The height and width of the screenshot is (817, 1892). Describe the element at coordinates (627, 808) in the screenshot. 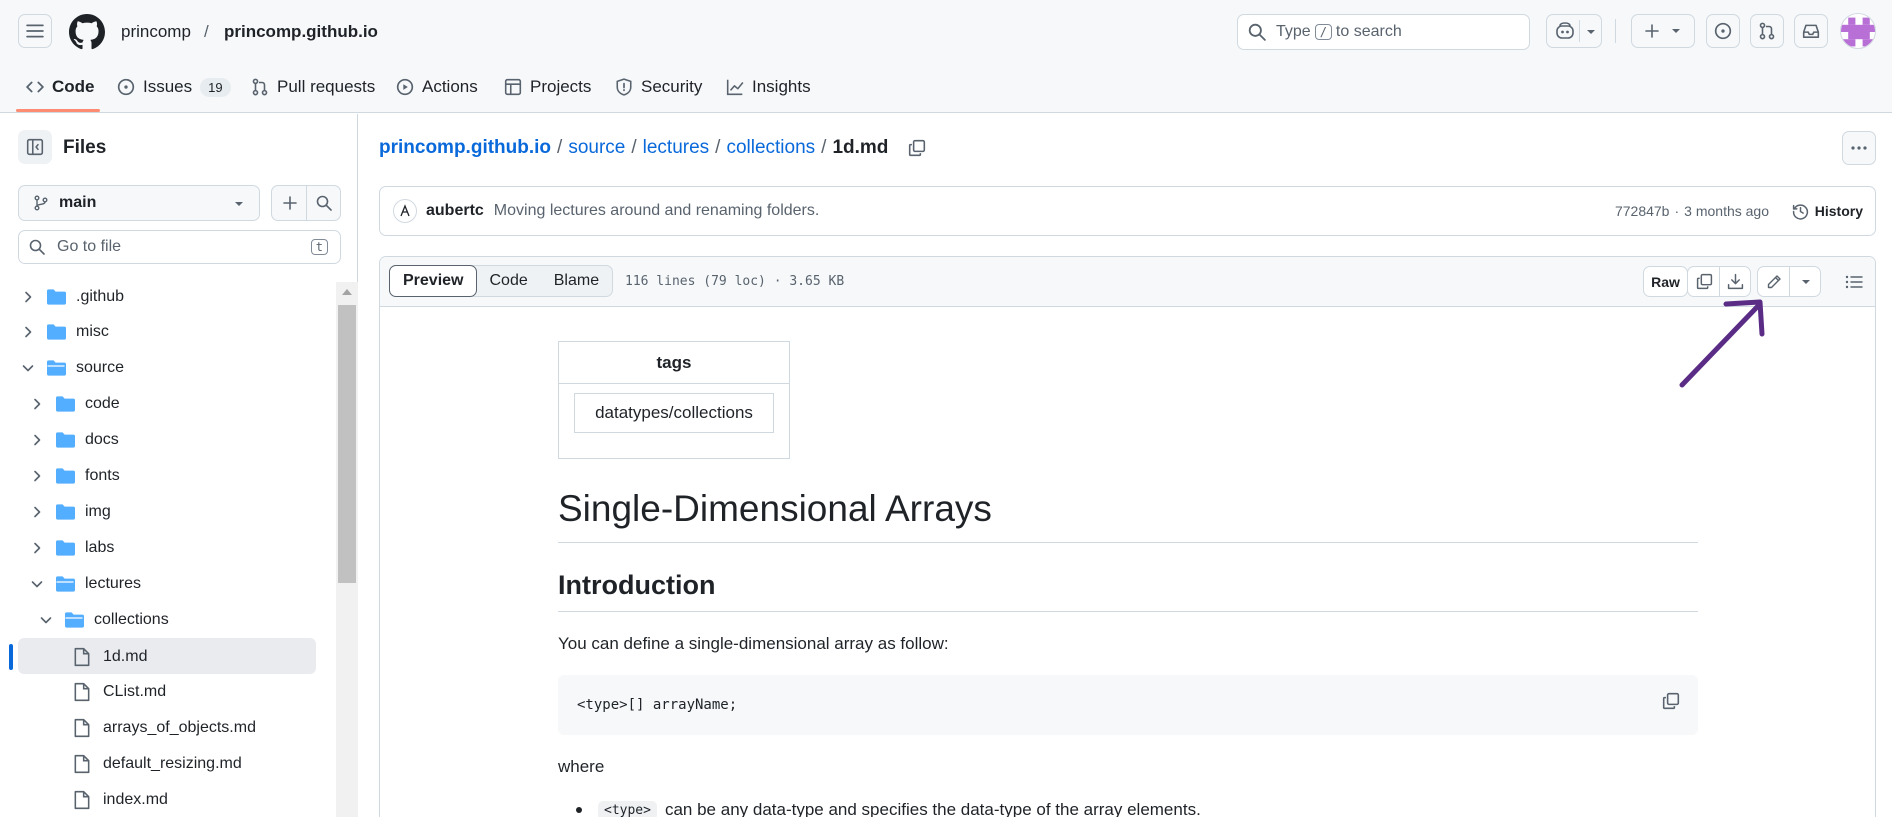

I see `bullet-inline-code: <type>` at that location.